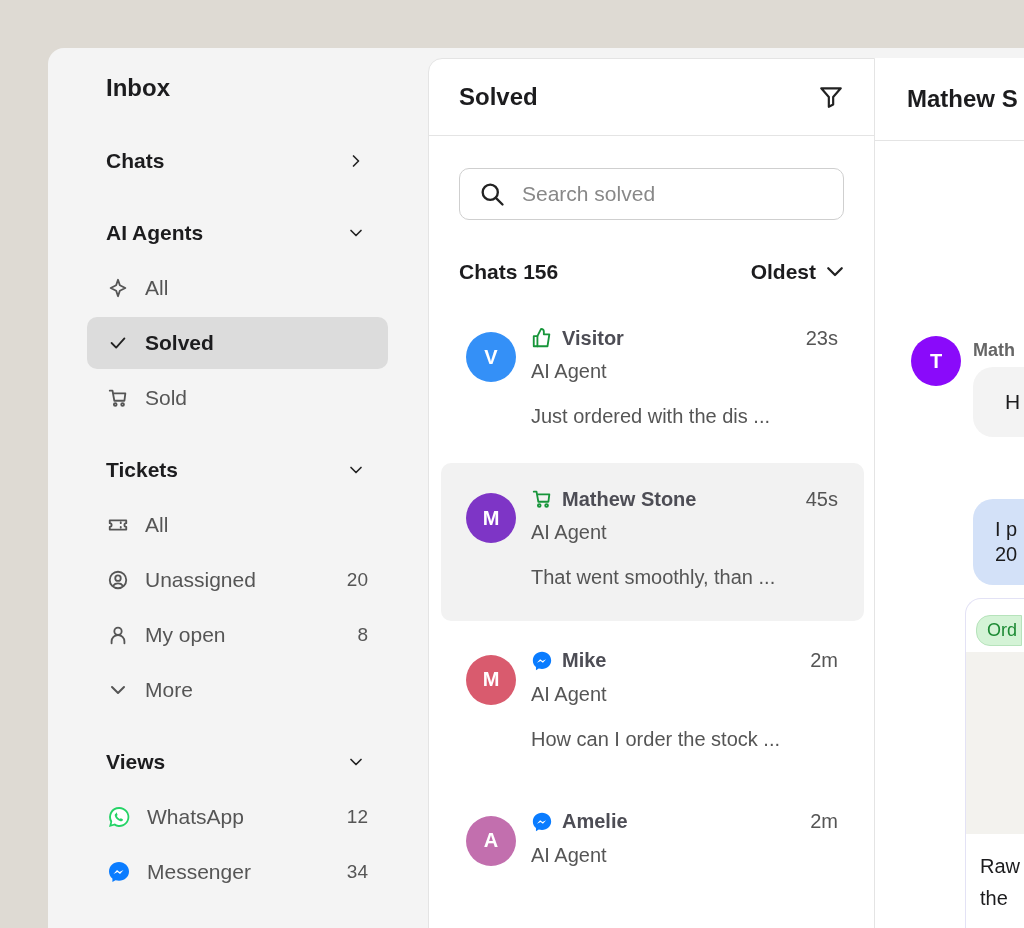  I want to click on inbox-title: Inbox, so click(138, 88).